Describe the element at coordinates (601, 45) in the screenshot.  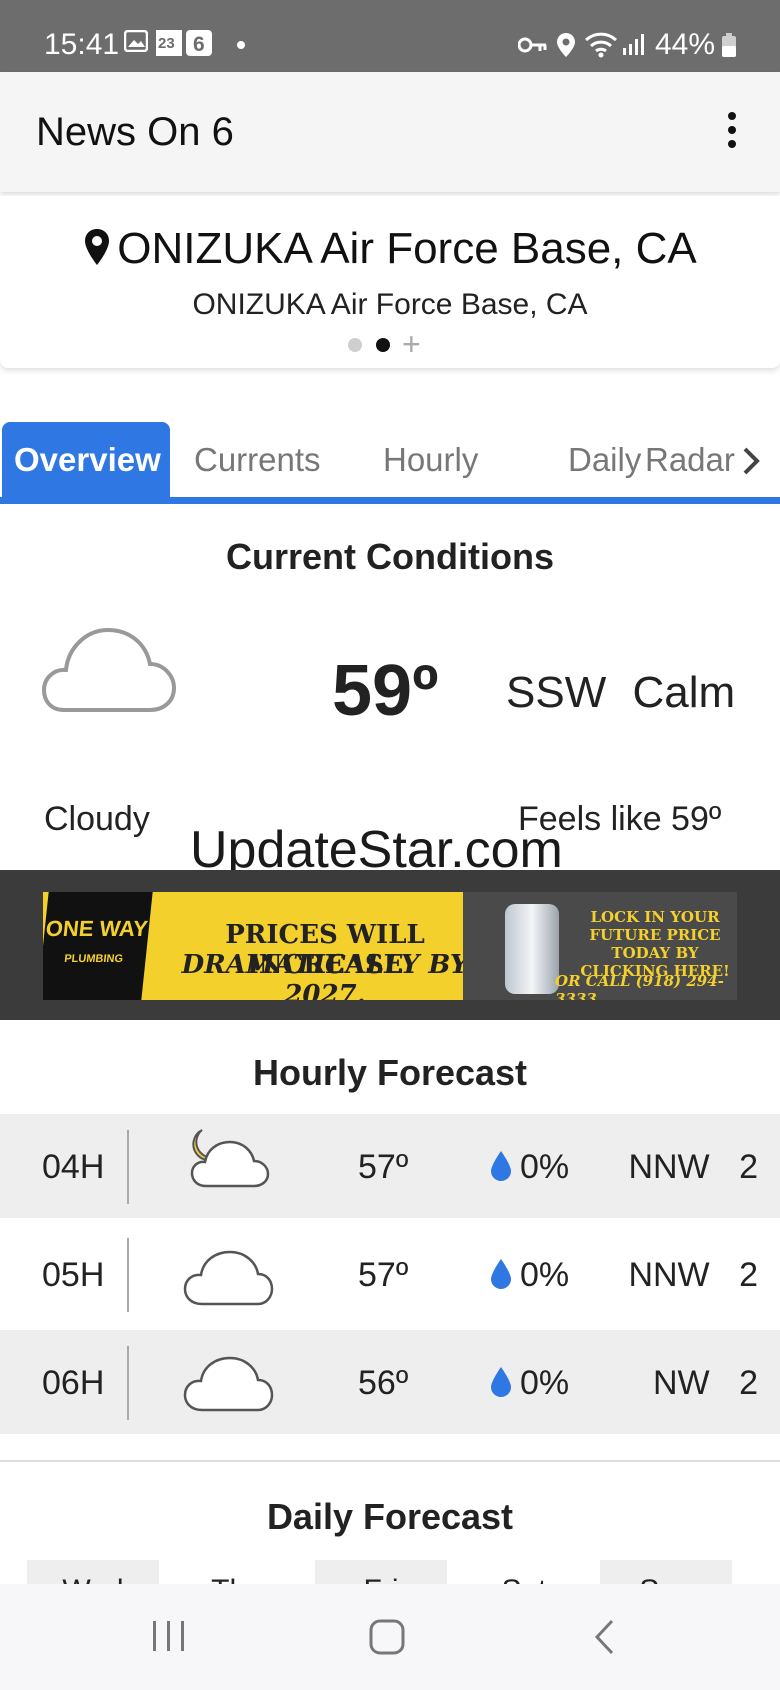
I see `wifi-icon` at that location.